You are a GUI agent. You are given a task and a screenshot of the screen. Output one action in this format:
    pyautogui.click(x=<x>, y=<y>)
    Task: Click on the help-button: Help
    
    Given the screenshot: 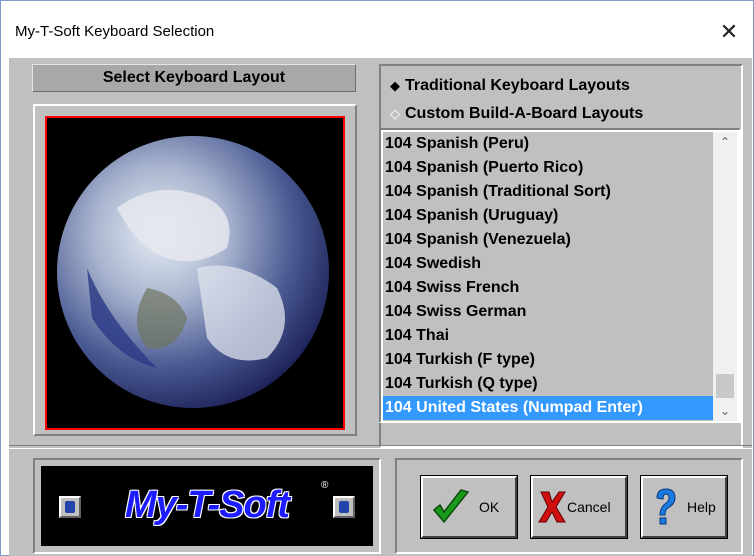 What is the action you would take?
    pyautogui.click(x=684, y=507)
    